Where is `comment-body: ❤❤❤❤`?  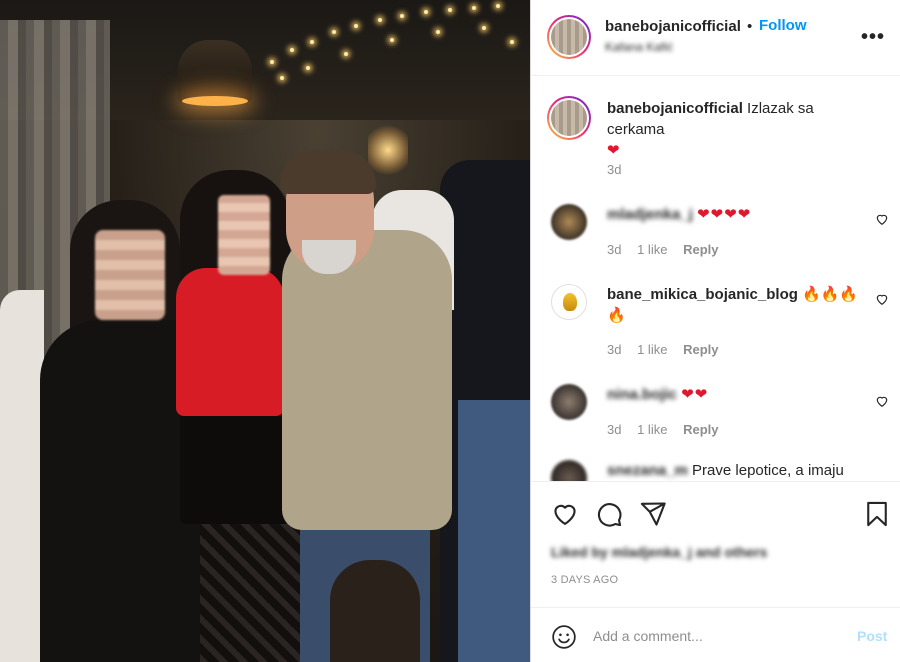 comment-body: ❤❤❤❤ is located at coordinates (724, 214).